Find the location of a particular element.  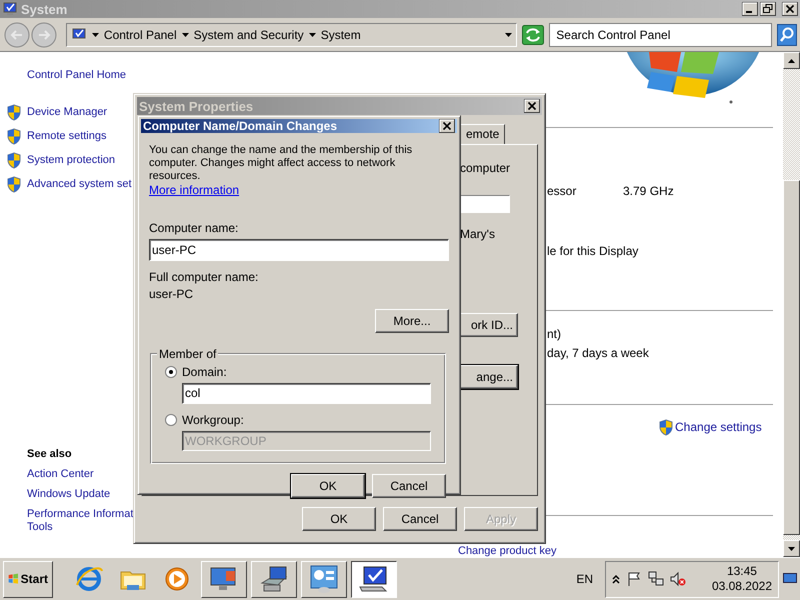

network-icon is located at coordinates (656, 579).